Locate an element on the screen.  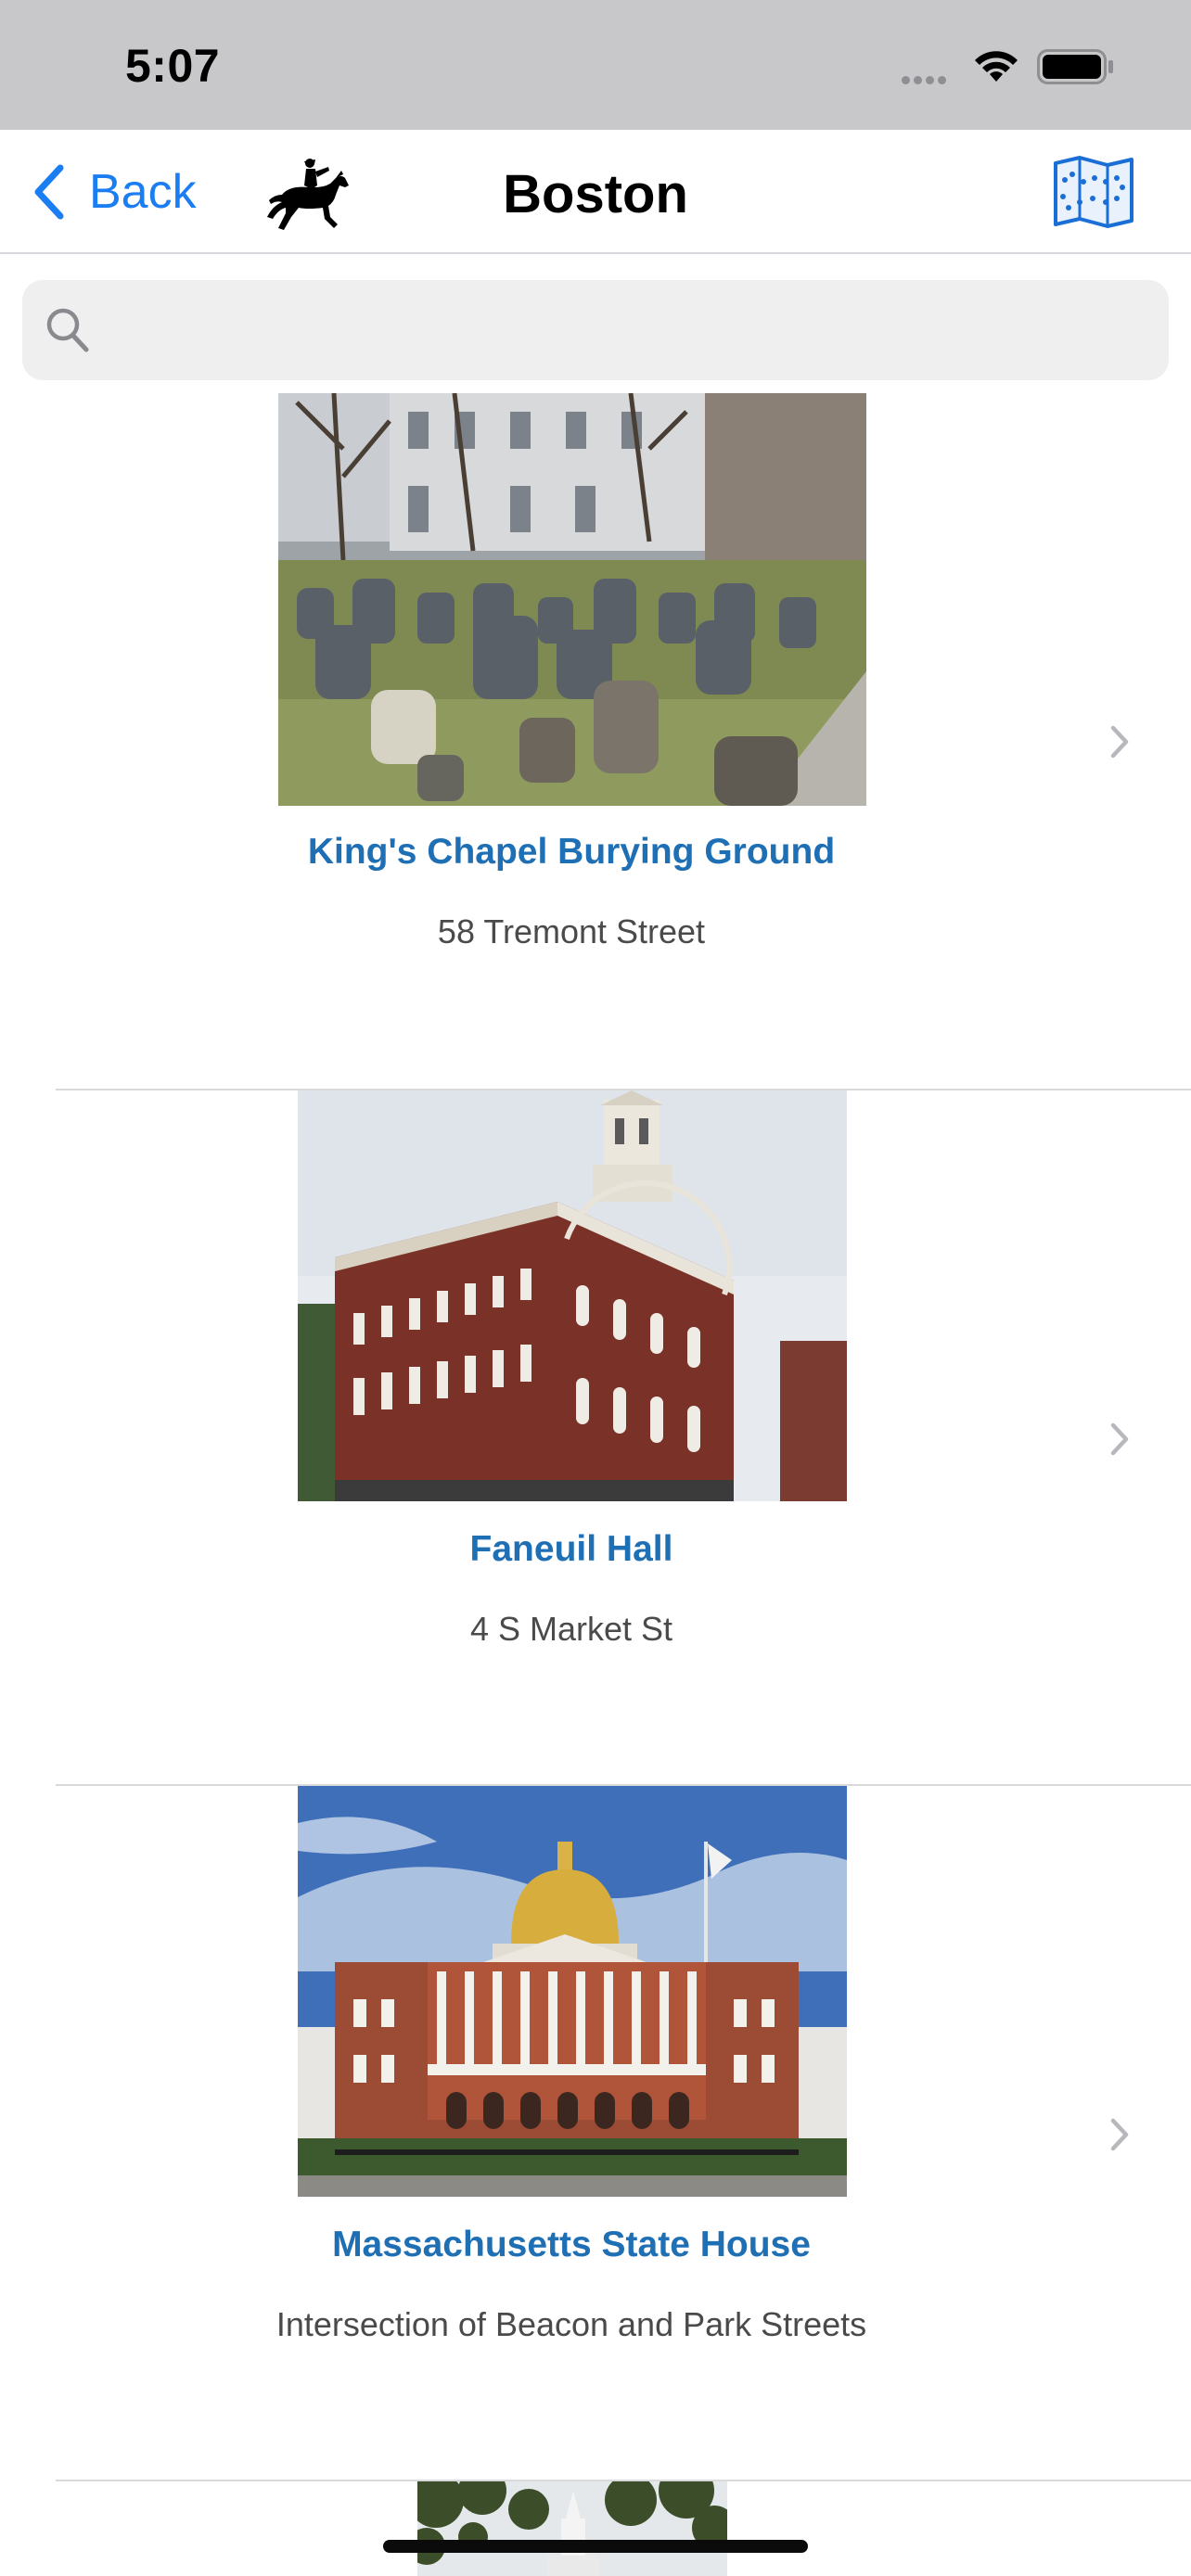
search-icon is located at coordinates (67, 330).